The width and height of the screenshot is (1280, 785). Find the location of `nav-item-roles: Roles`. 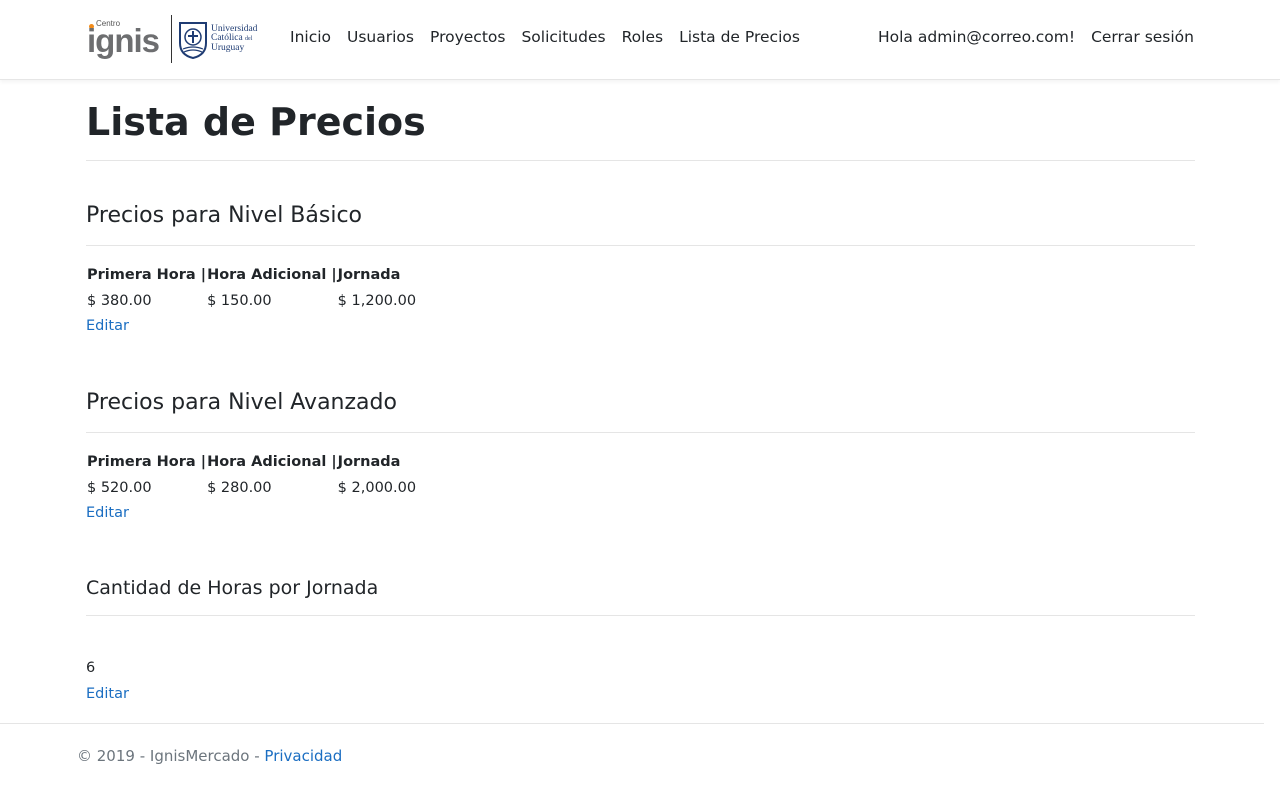

nav-item-roles: Roles is located at coordinates (642, 37).